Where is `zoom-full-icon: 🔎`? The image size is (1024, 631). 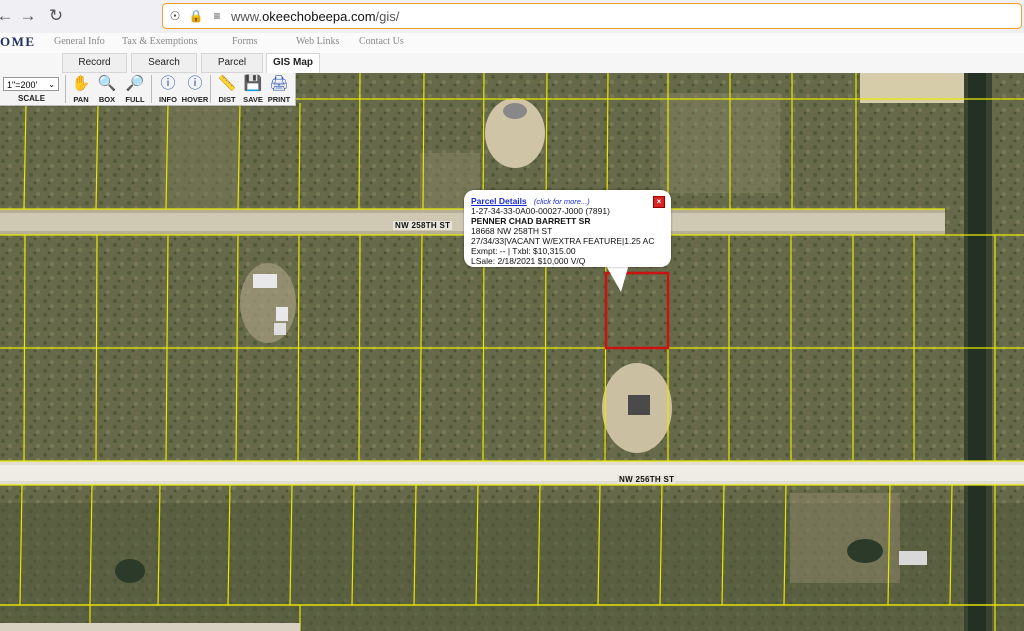 zoom-full-icon: 🔎 is located at coordinates (135, 83).